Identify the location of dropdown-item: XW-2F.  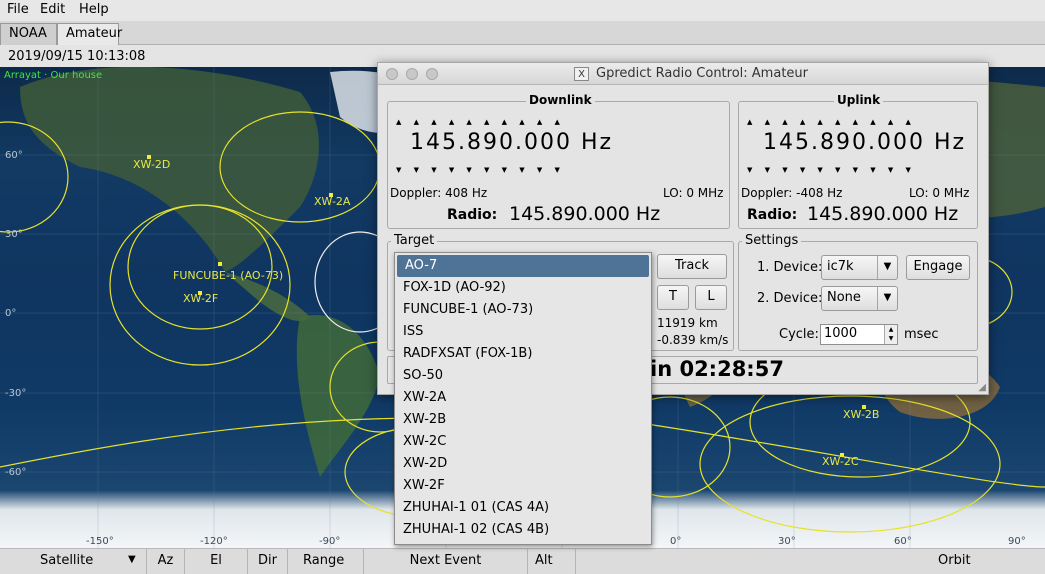
(523, 486).